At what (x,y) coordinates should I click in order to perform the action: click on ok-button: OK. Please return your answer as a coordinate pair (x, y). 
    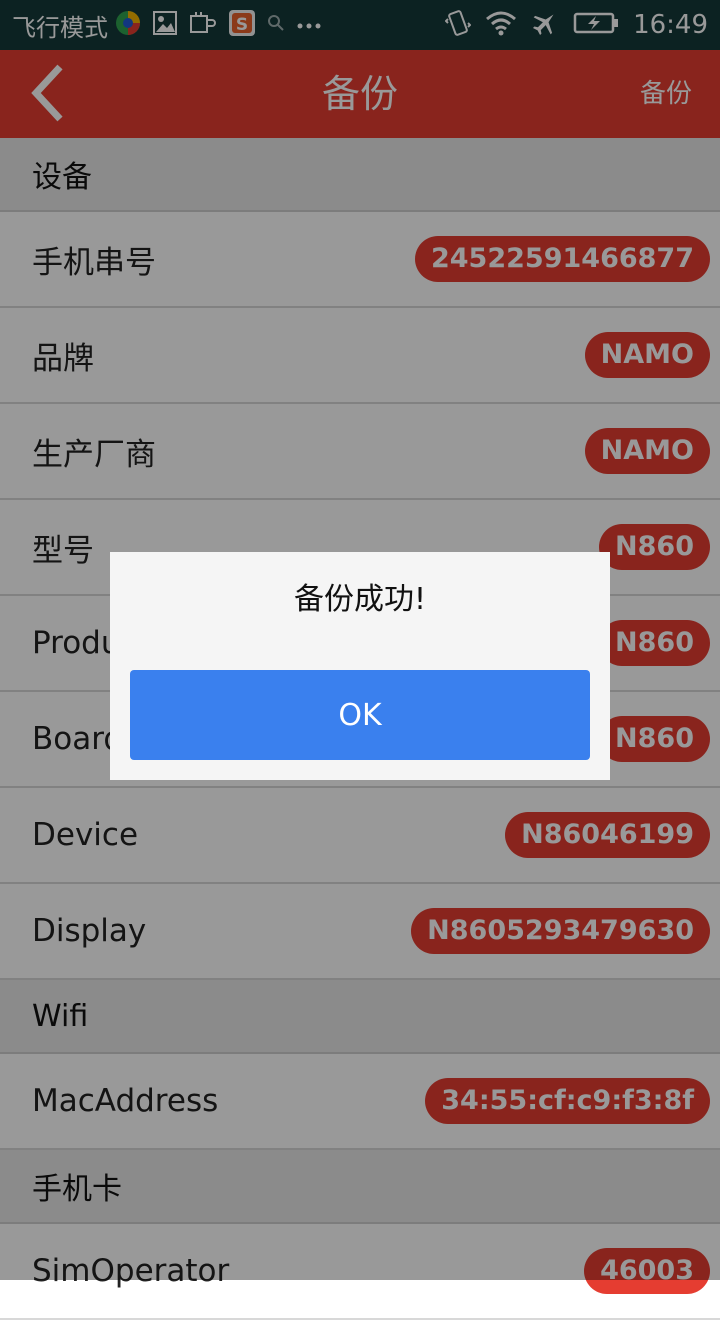
    Looking at the image, I should click on (360, 715).